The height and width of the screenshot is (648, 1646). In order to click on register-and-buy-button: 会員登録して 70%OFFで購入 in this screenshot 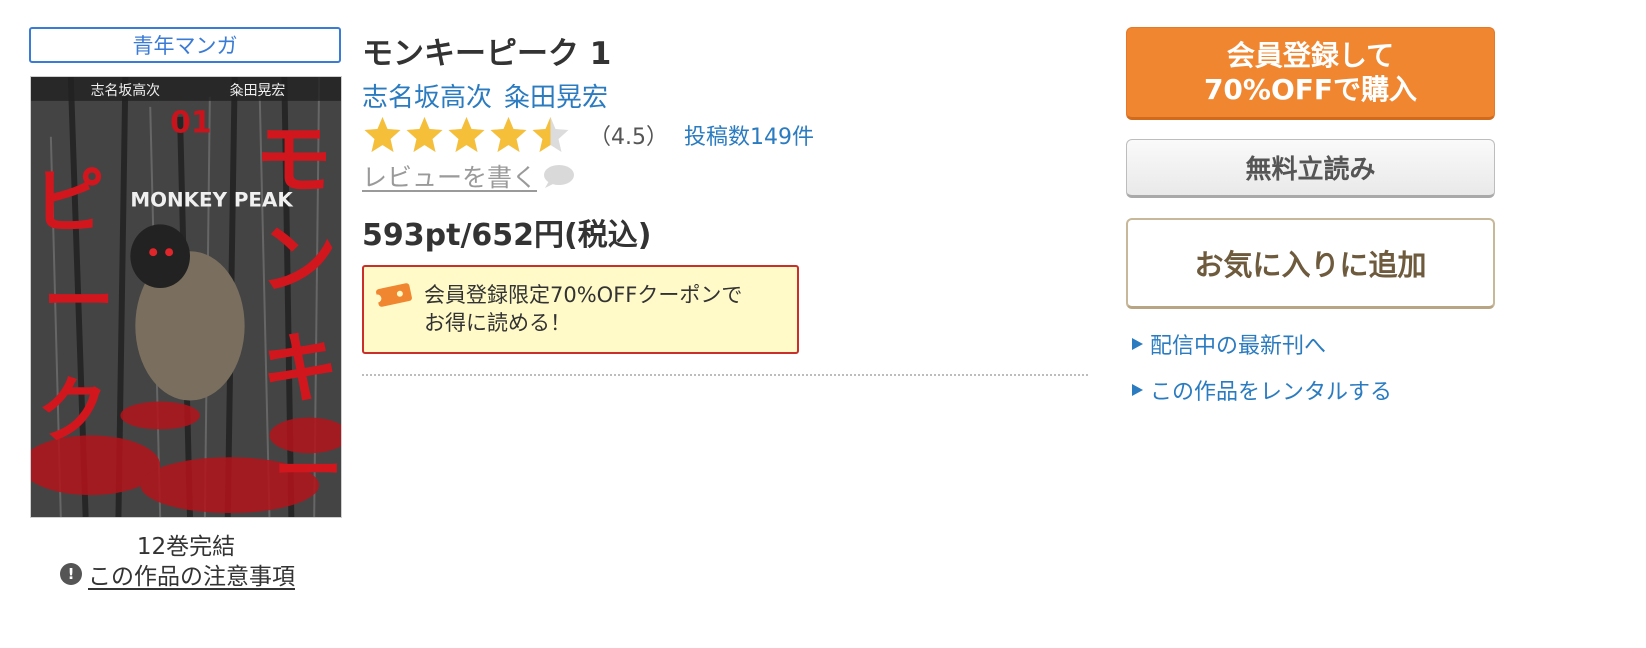, I will do `click(1310, 73)`.